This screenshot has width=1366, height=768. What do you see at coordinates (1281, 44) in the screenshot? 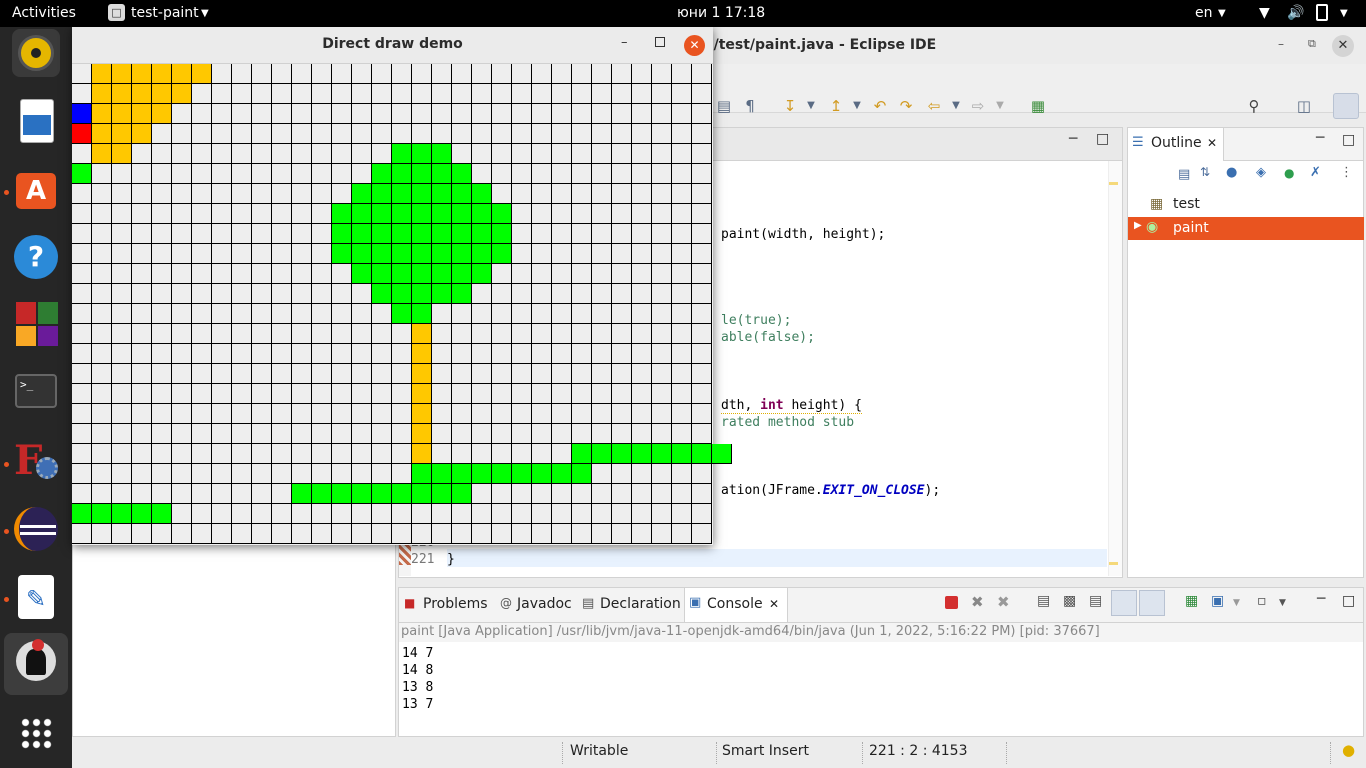
I see `minimize-icon: –` at bounding box center [1281, 44].